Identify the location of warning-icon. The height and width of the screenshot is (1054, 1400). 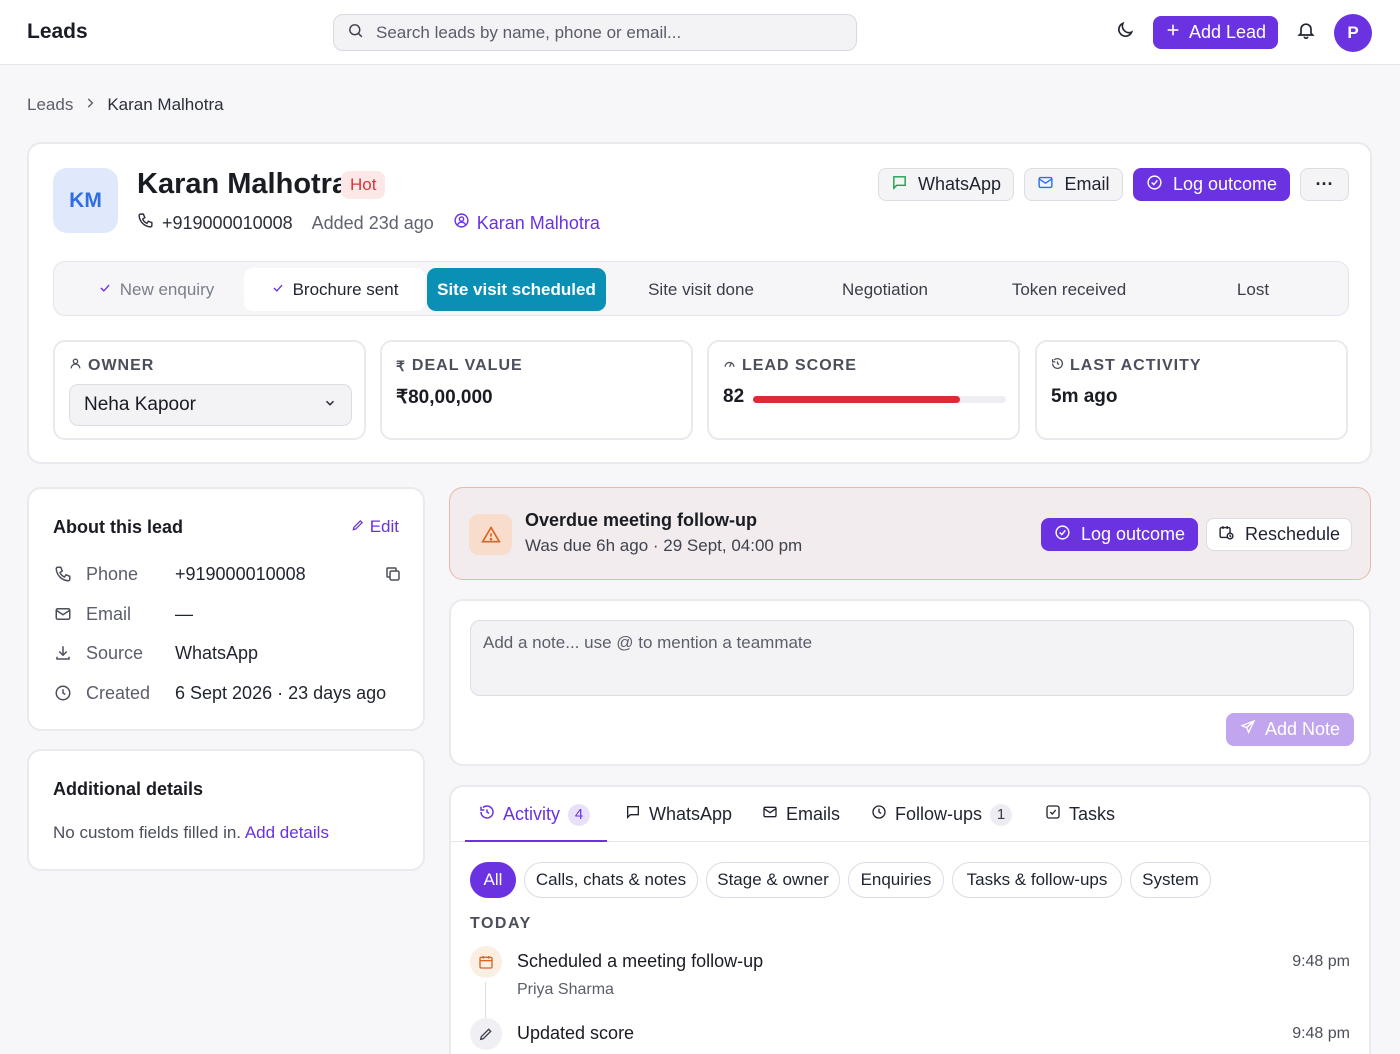
(490, 534).